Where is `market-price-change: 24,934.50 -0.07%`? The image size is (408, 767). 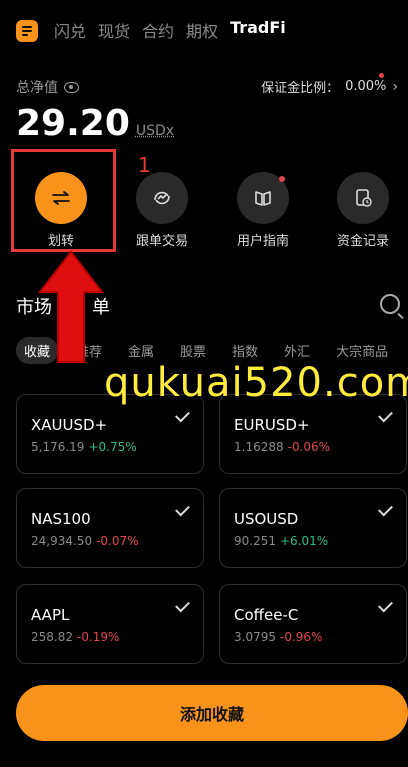 market-price-change: 24,934.50 -0.07% is located at coordinates (85, 541).